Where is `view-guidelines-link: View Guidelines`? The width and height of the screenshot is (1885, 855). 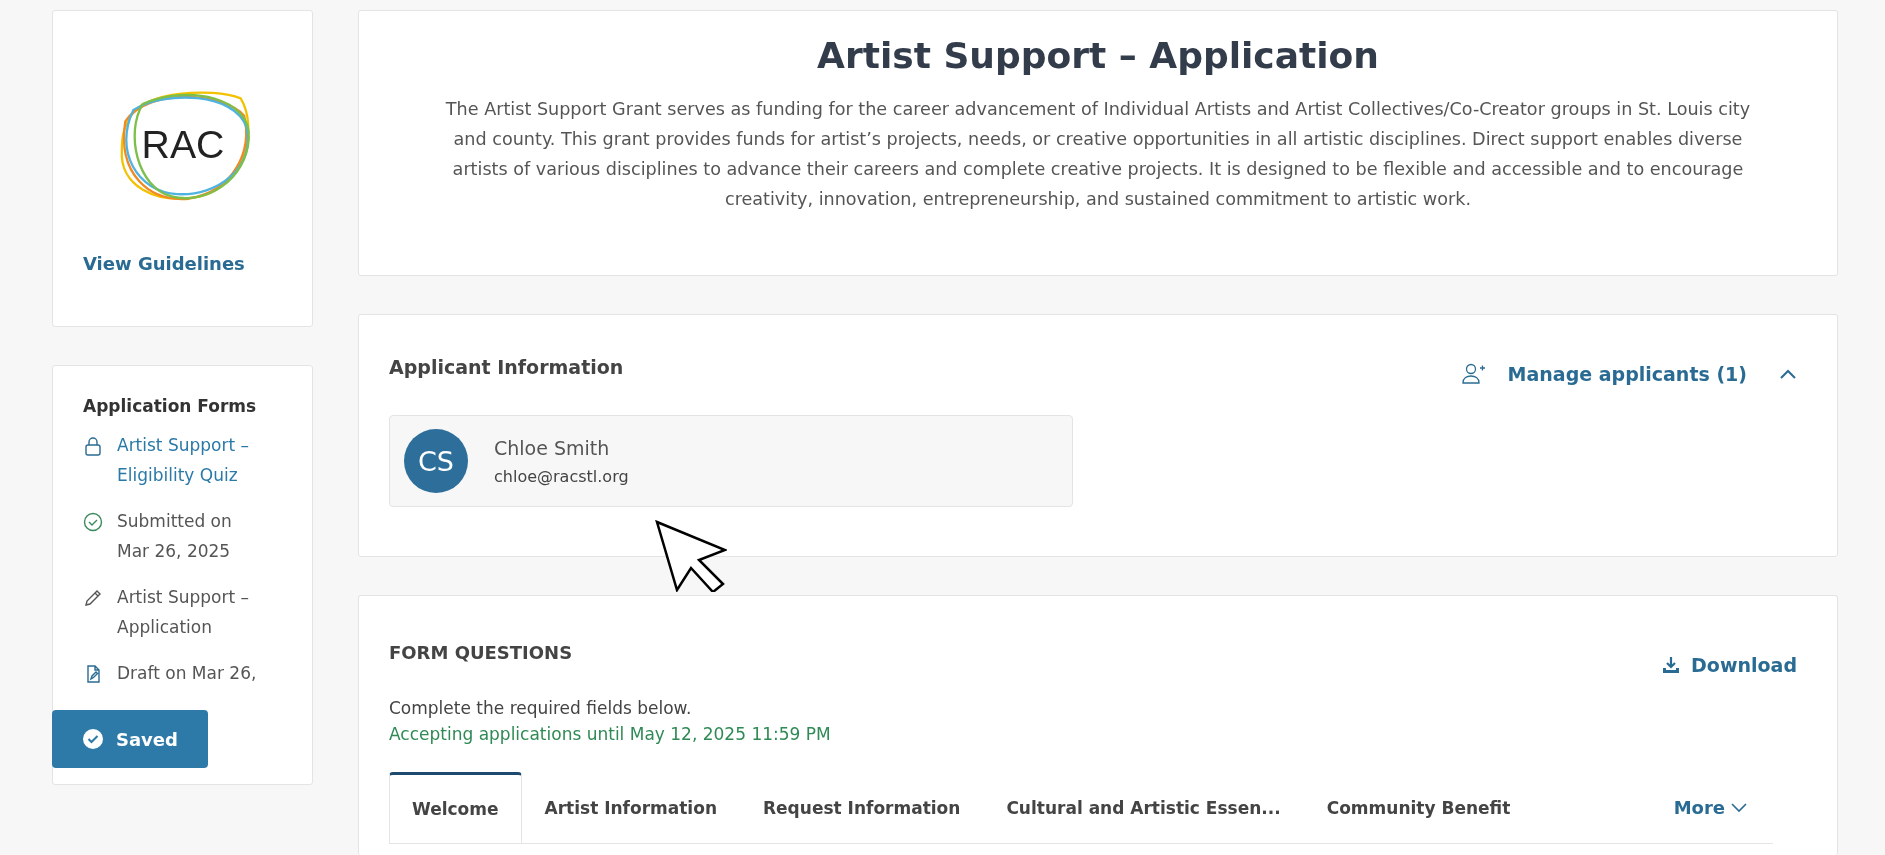 view-guidelines-link: View Guidelines is located at coordinates (164, 263).